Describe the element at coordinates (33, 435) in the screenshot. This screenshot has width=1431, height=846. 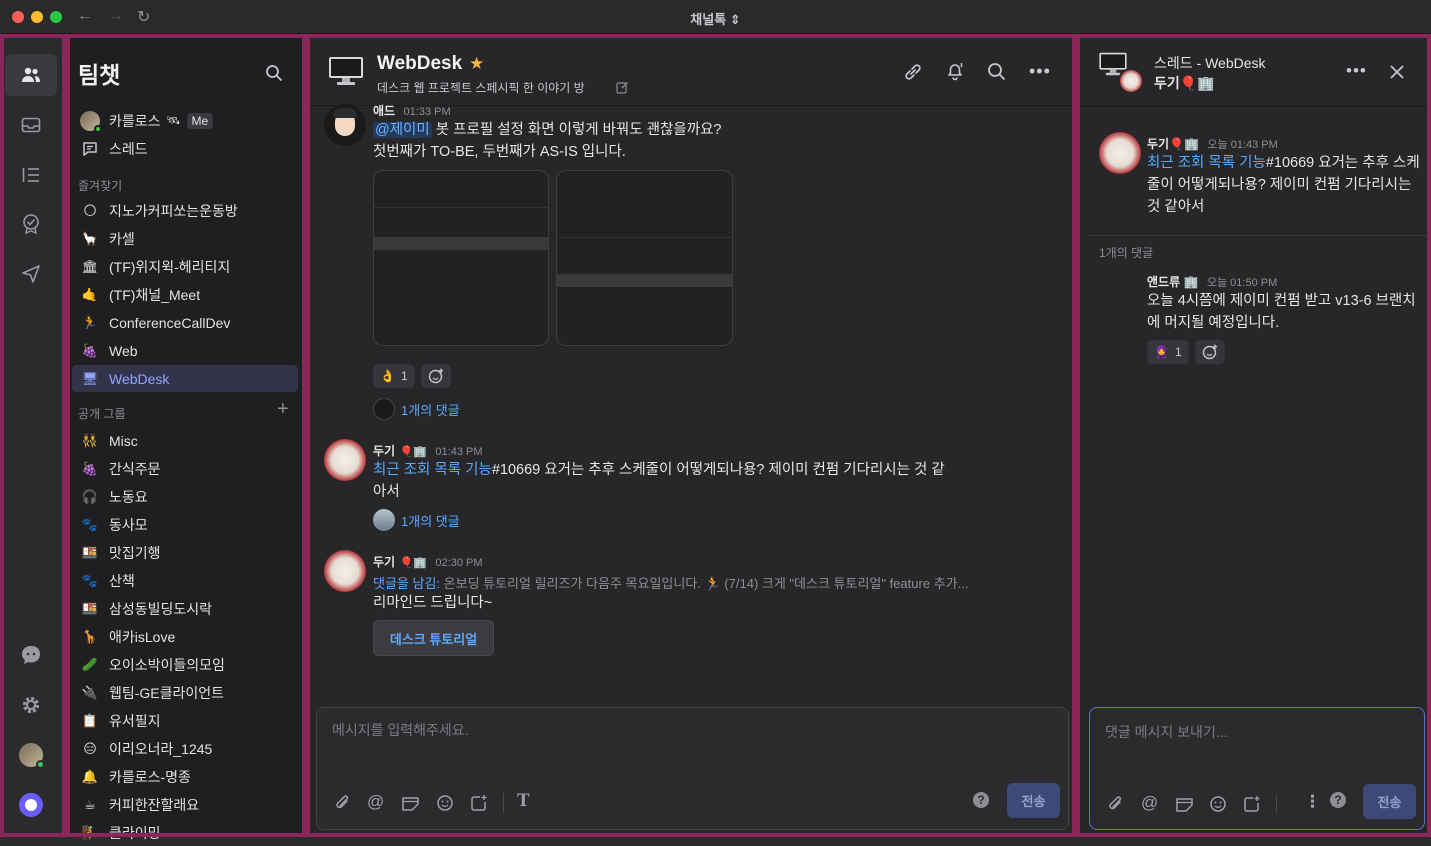
I see `rail-frame` at that location.